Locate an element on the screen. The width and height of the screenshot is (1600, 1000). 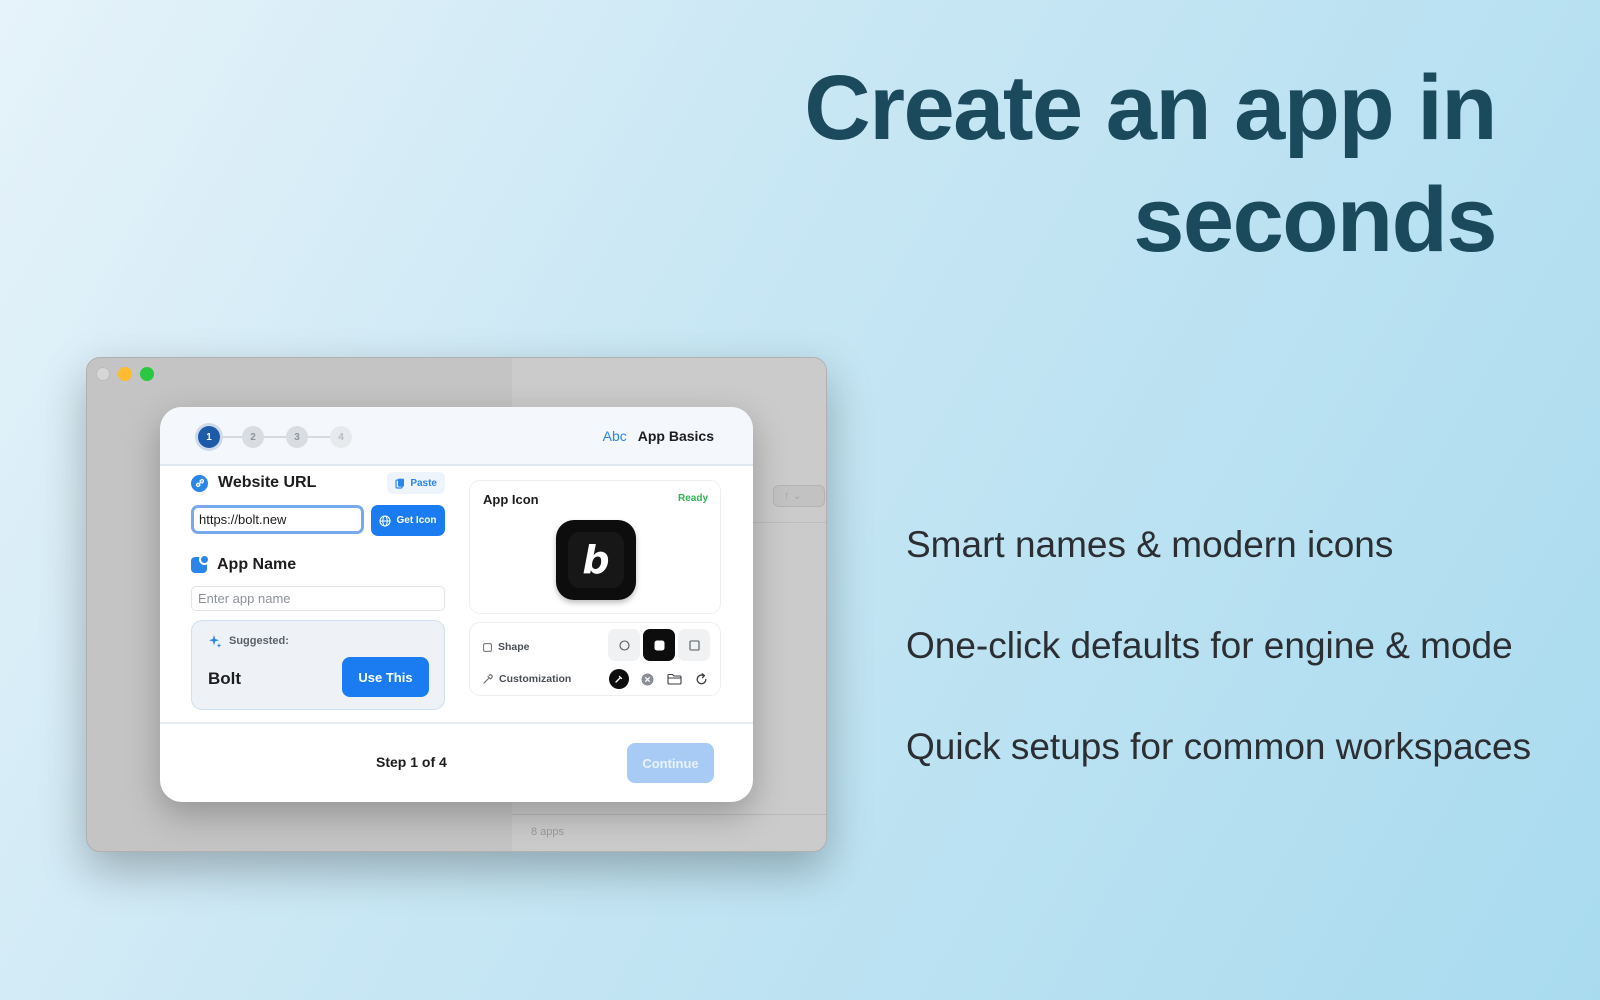
app-icon-title: App Icon is located at coordinates (511, 499).